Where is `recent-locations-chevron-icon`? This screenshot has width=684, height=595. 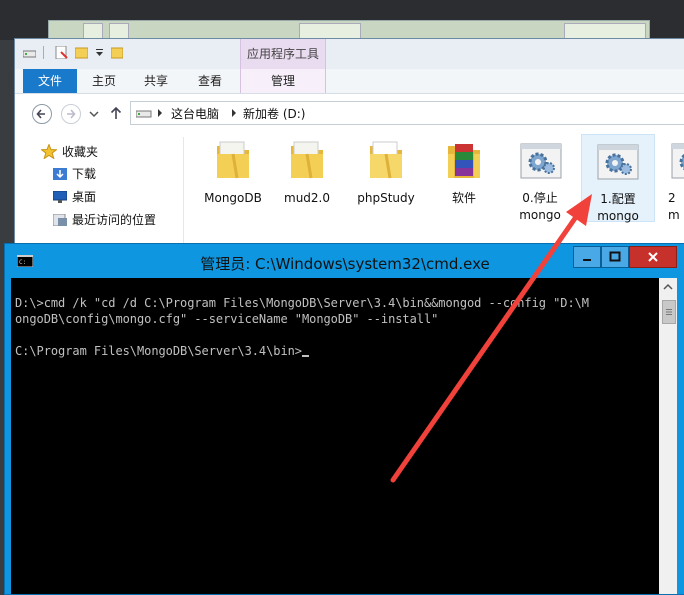
recent-locations-chevron-icon is located at coordinates (94, 114).